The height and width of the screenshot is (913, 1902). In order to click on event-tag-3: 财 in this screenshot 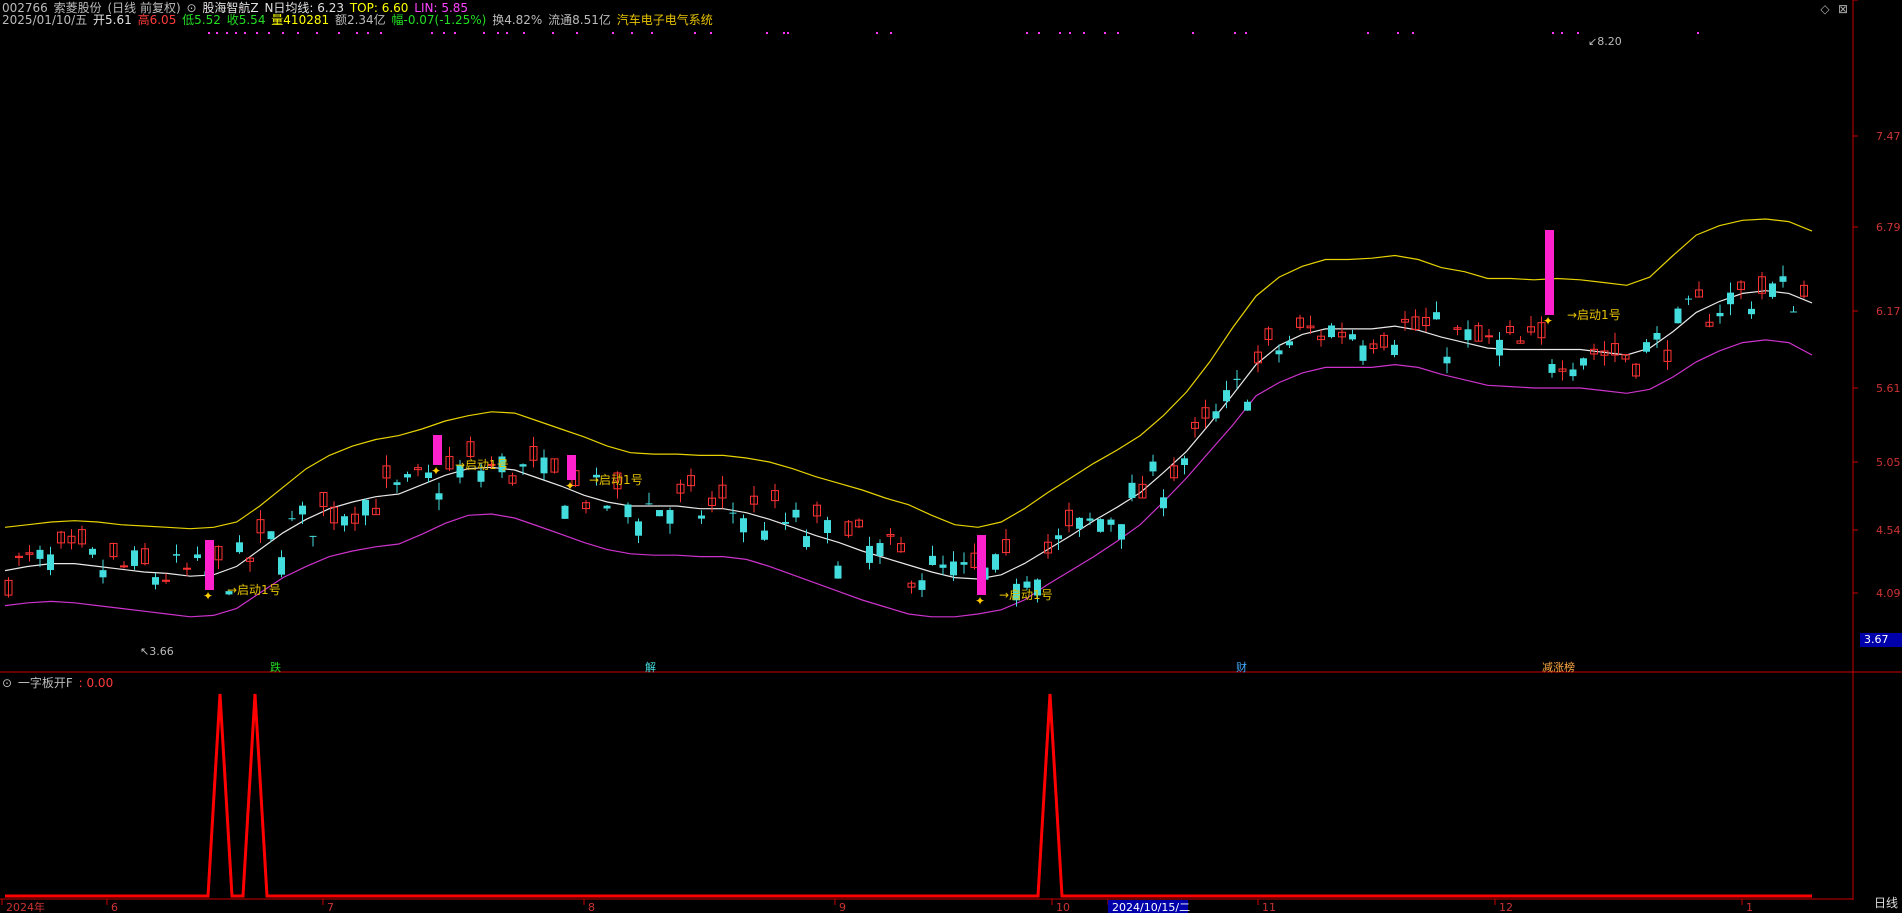, I will do `click(1241, 667)`.